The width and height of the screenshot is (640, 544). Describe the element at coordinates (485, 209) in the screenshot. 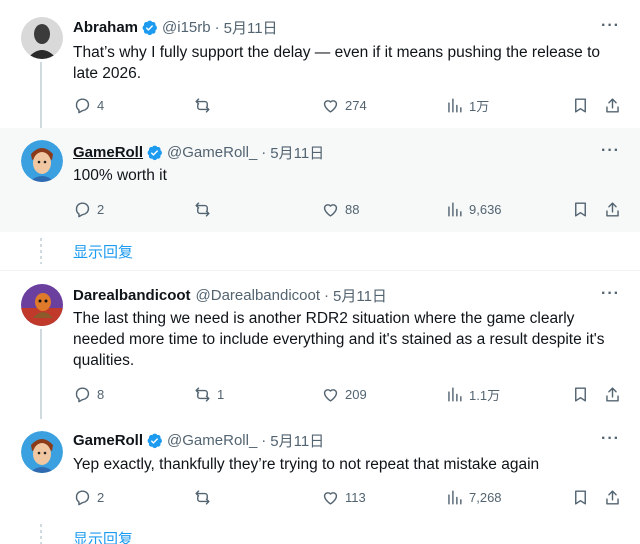

I see `view-count: 9,636` at that location.